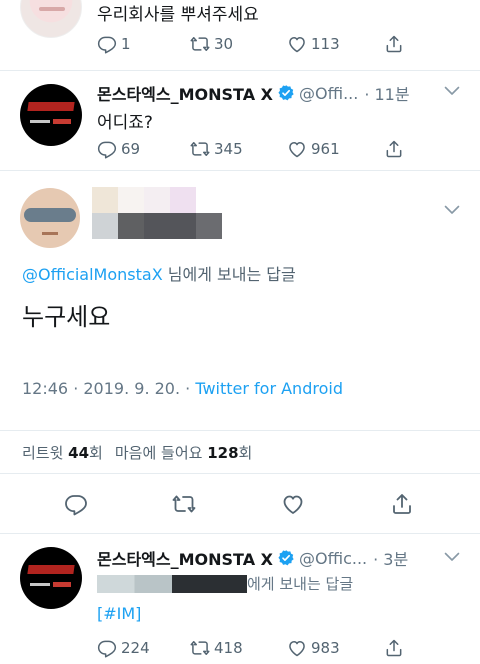 This screenshot has width=480, height=664. What do you see at coordinates (50, 215) in the screenshot?
I see `avatar-visor-shape` at bounding box center [50, 215].